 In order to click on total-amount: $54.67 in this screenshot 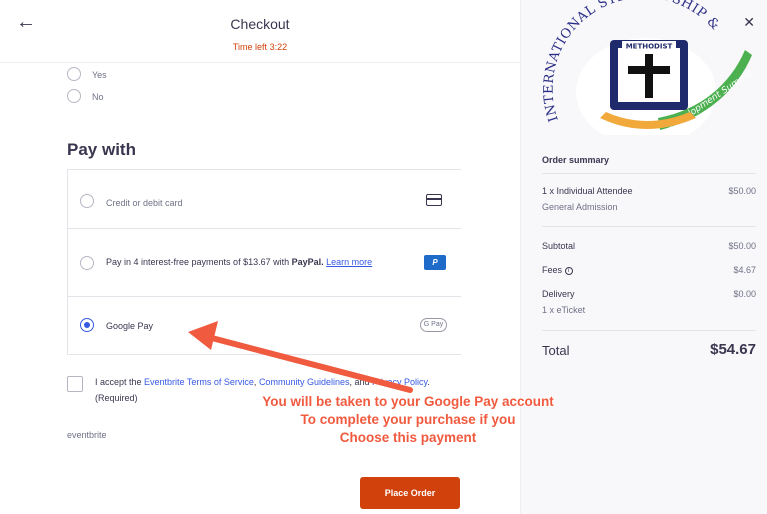, I will do `click(733, 349)`.